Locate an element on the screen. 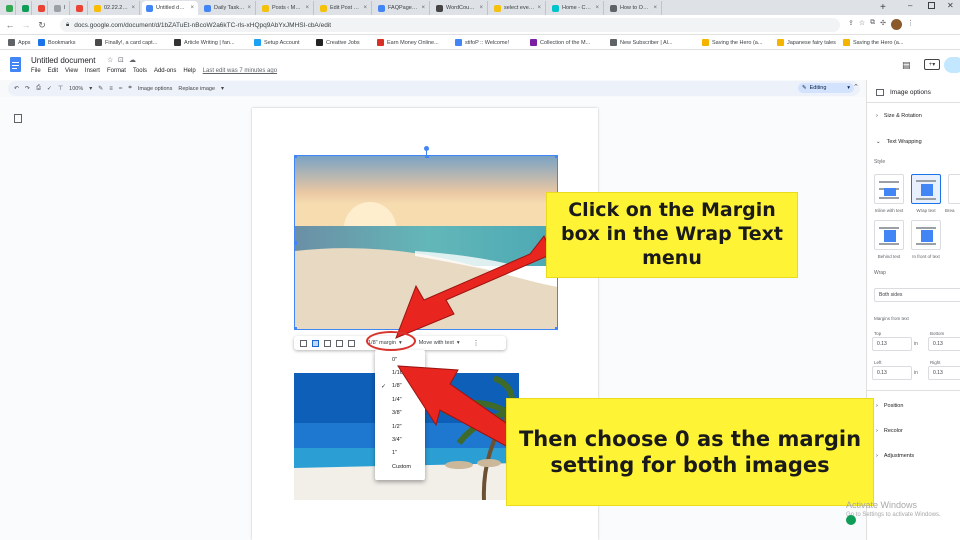 This screenshot has height=540, width=960. tab-label: How to Overla is located at coordinates (635, 8).